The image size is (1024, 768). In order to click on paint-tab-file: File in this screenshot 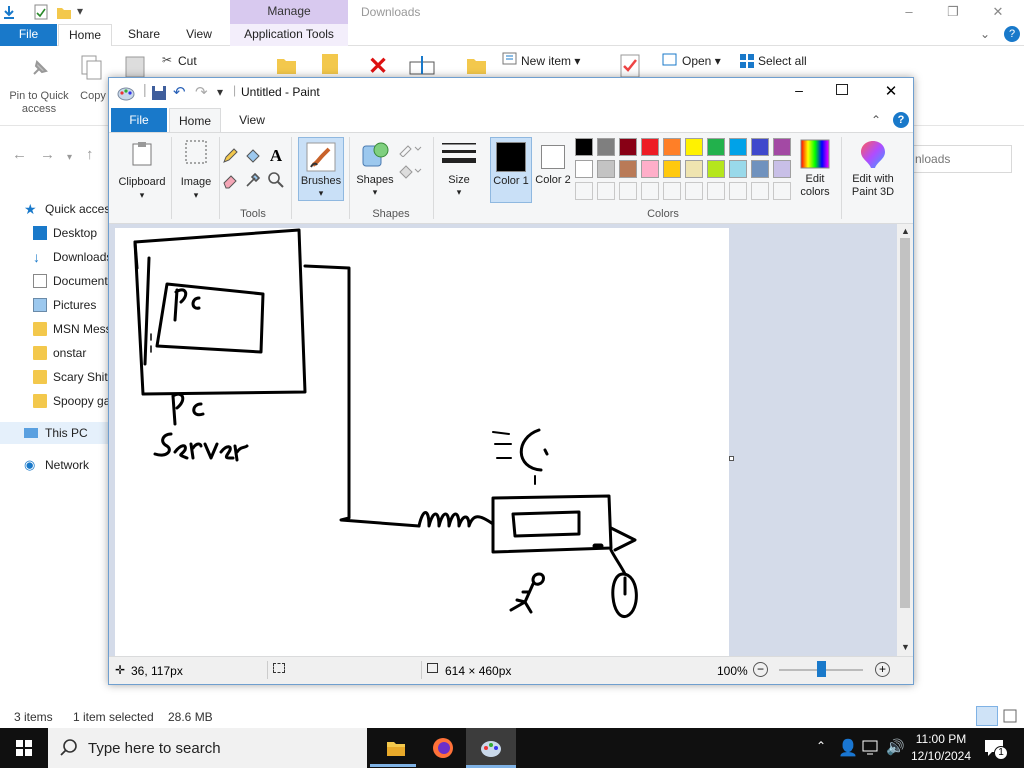, I will do `click(139, 120)`.